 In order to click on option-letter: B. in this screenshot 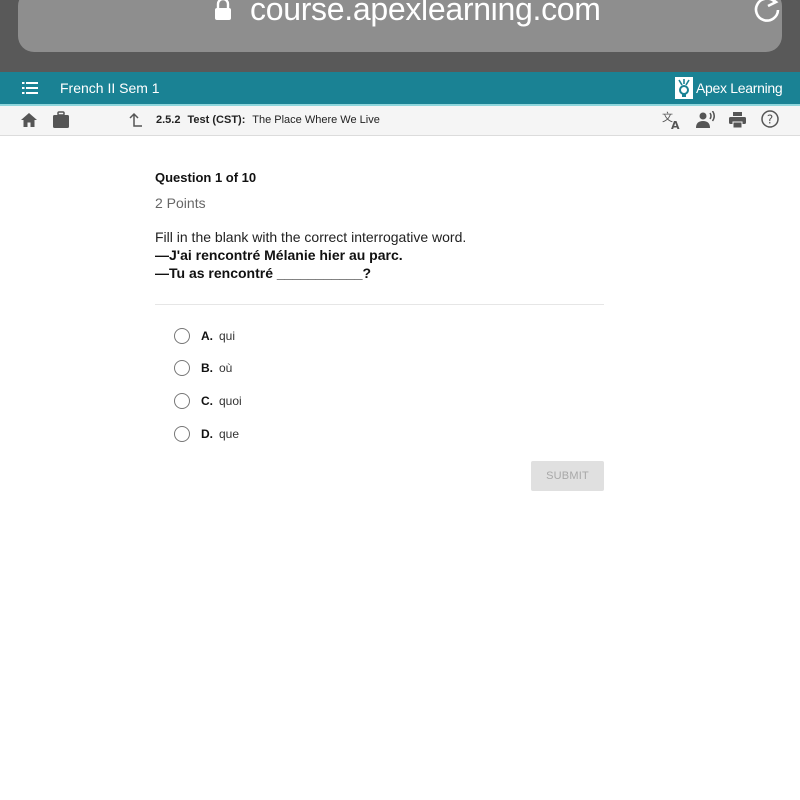, I will do `click(207, 368)`.